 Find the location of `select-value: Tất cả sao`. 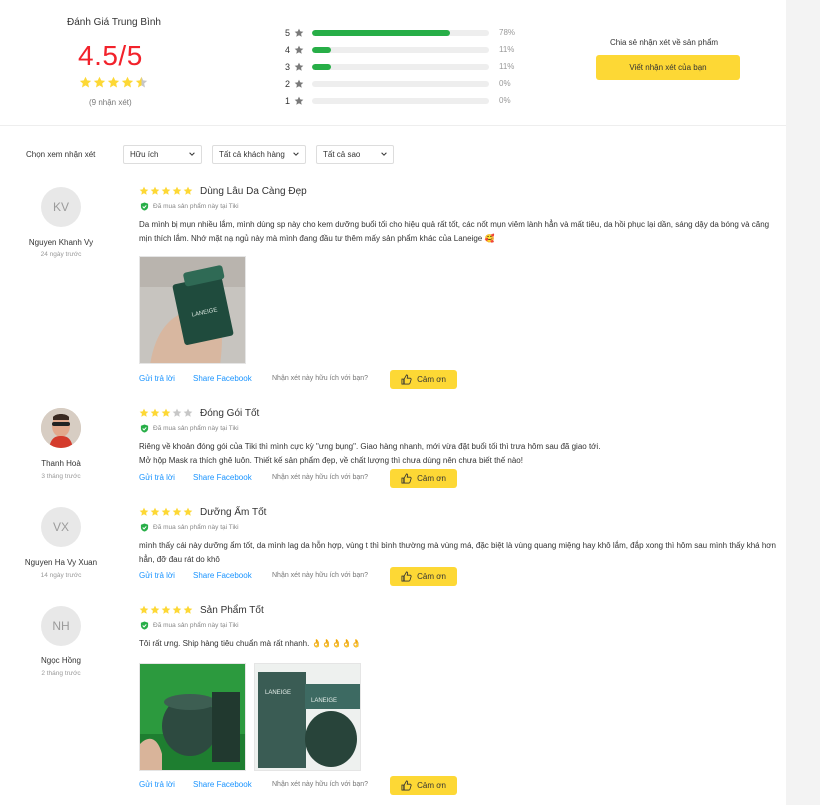

select-value: Tất cả sao is located at coordinates (342, 154).